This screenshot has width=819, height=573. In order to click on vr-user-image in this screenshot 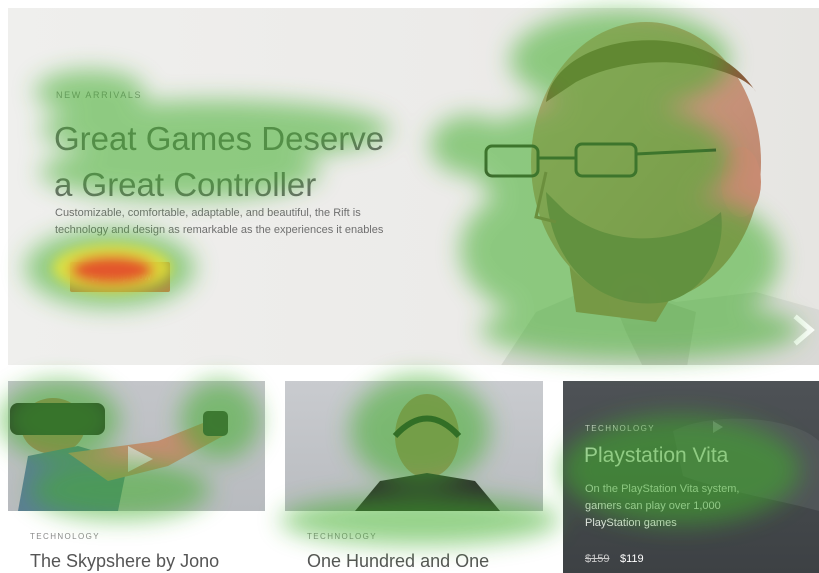, I will do `click(119, 454)`.